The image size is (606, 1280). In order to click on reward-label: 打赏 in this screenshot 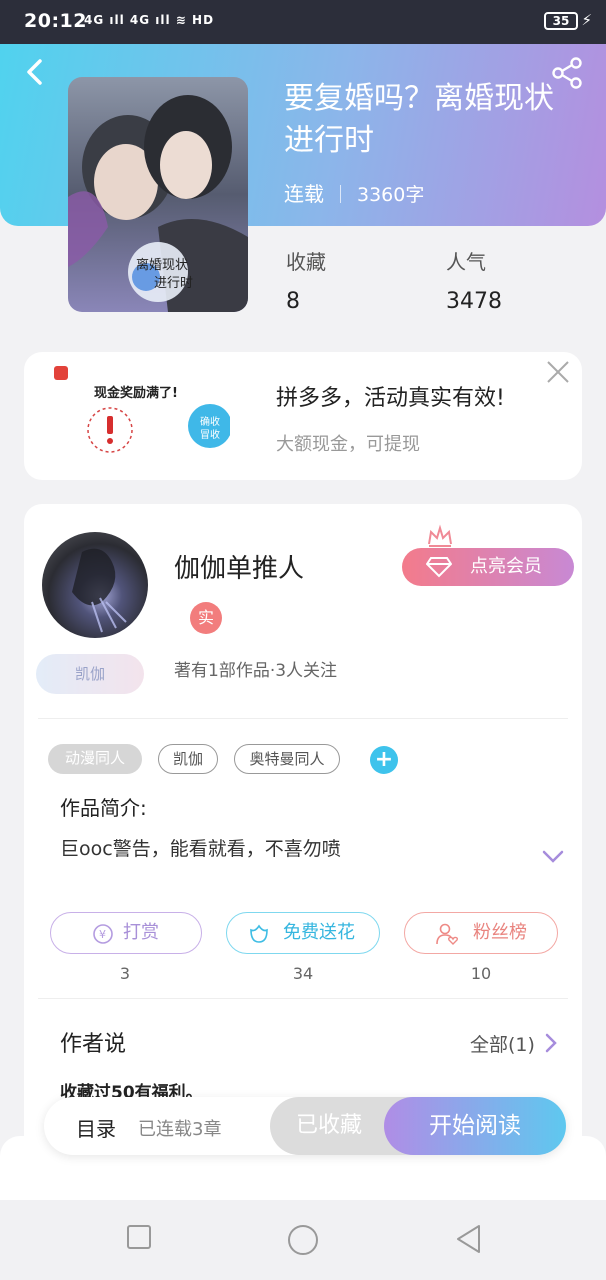, I will do `click(141, 932)`.